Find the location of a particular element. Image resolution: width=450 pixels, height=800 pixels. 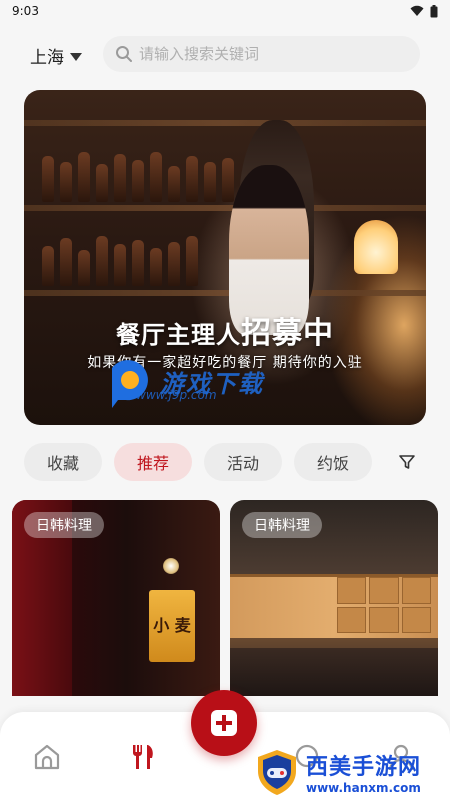

plus-icon is located at coordinates (224, 723).